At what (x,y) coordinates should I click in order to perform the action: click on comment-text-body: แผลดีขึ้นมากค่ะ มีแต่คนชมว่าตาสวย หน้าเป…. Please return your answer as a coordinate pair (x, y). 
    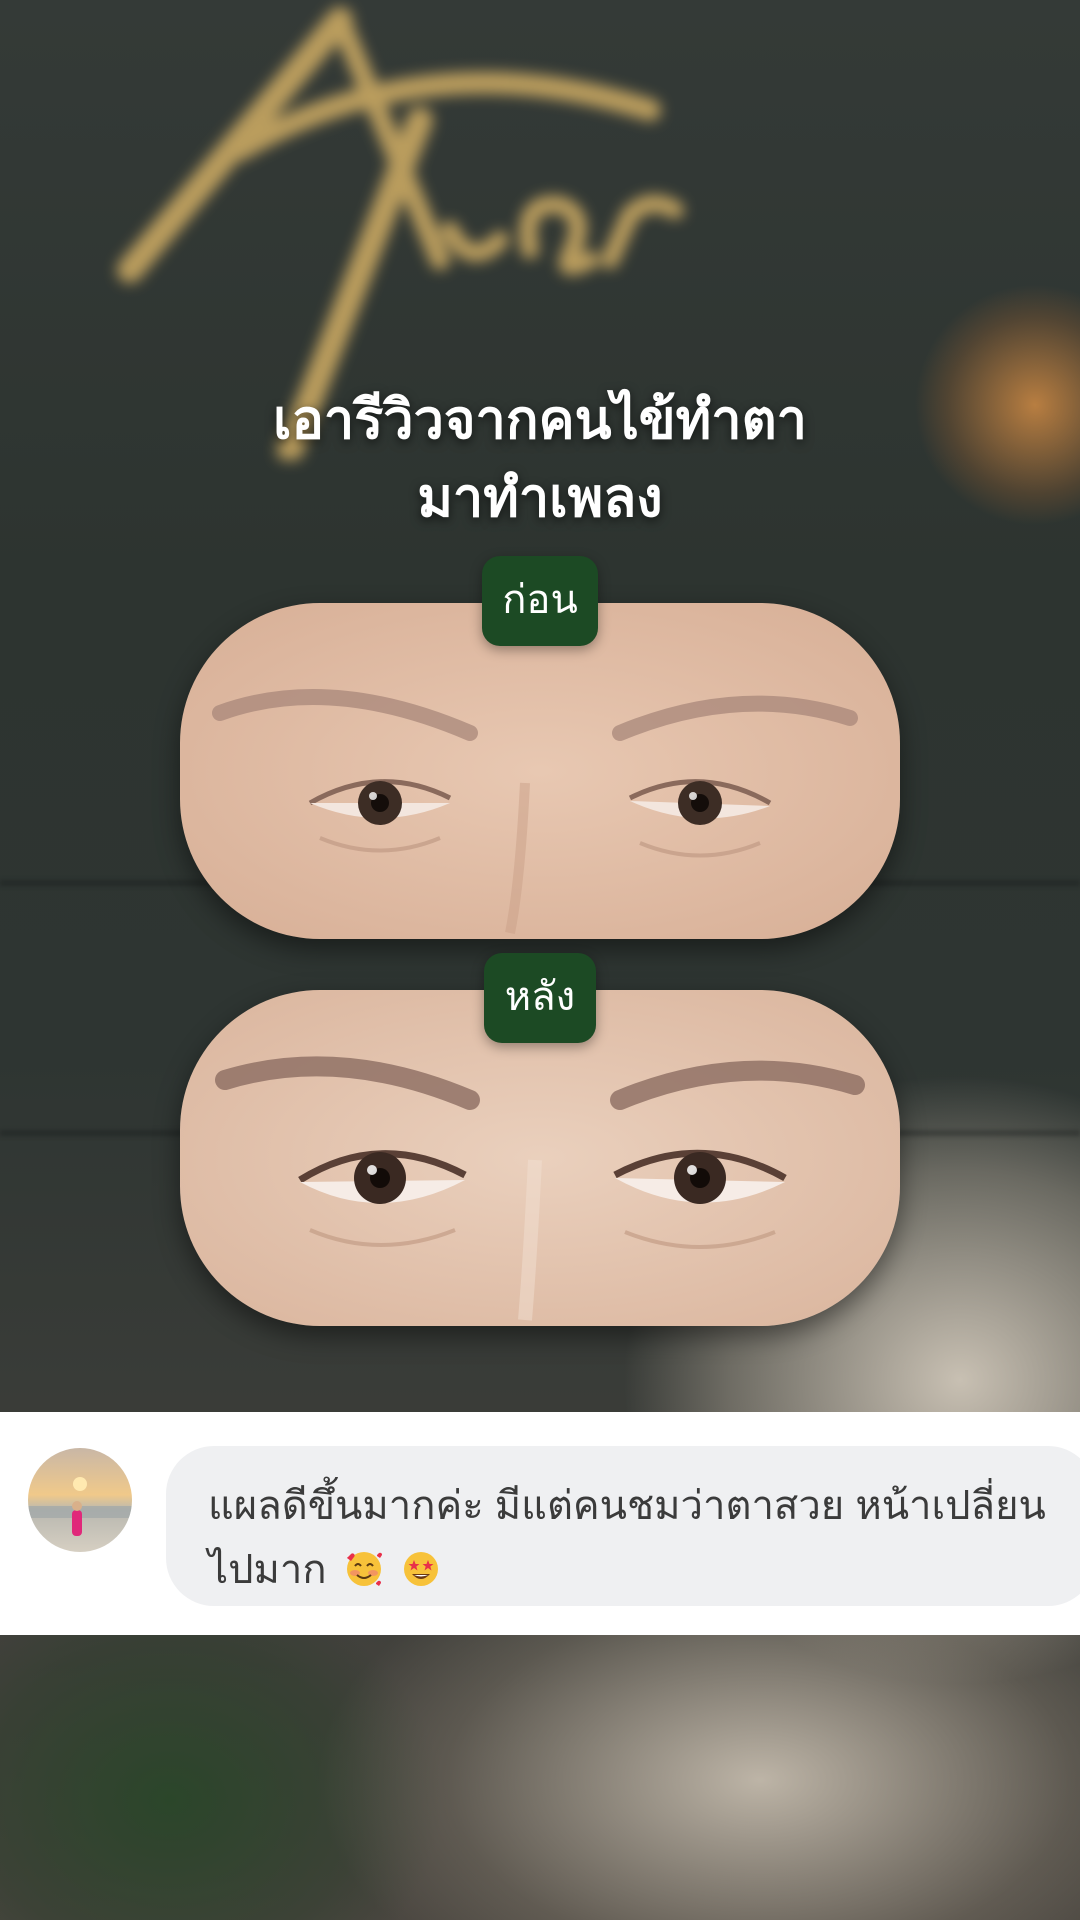
    Looking at the image, I should click on (627, 1538).